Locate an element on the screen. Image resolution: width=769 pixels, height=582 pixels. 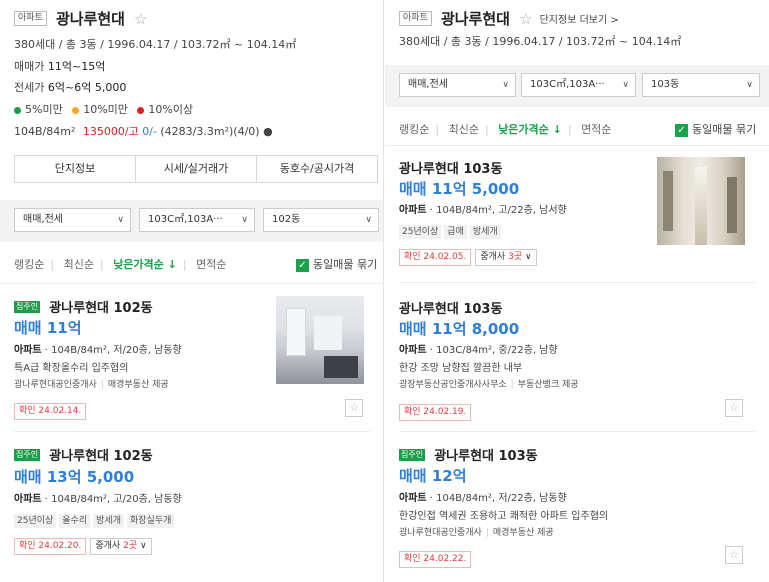
listing-confirm-row: 확인 24.02.22. is located at coordinates (435, 557).